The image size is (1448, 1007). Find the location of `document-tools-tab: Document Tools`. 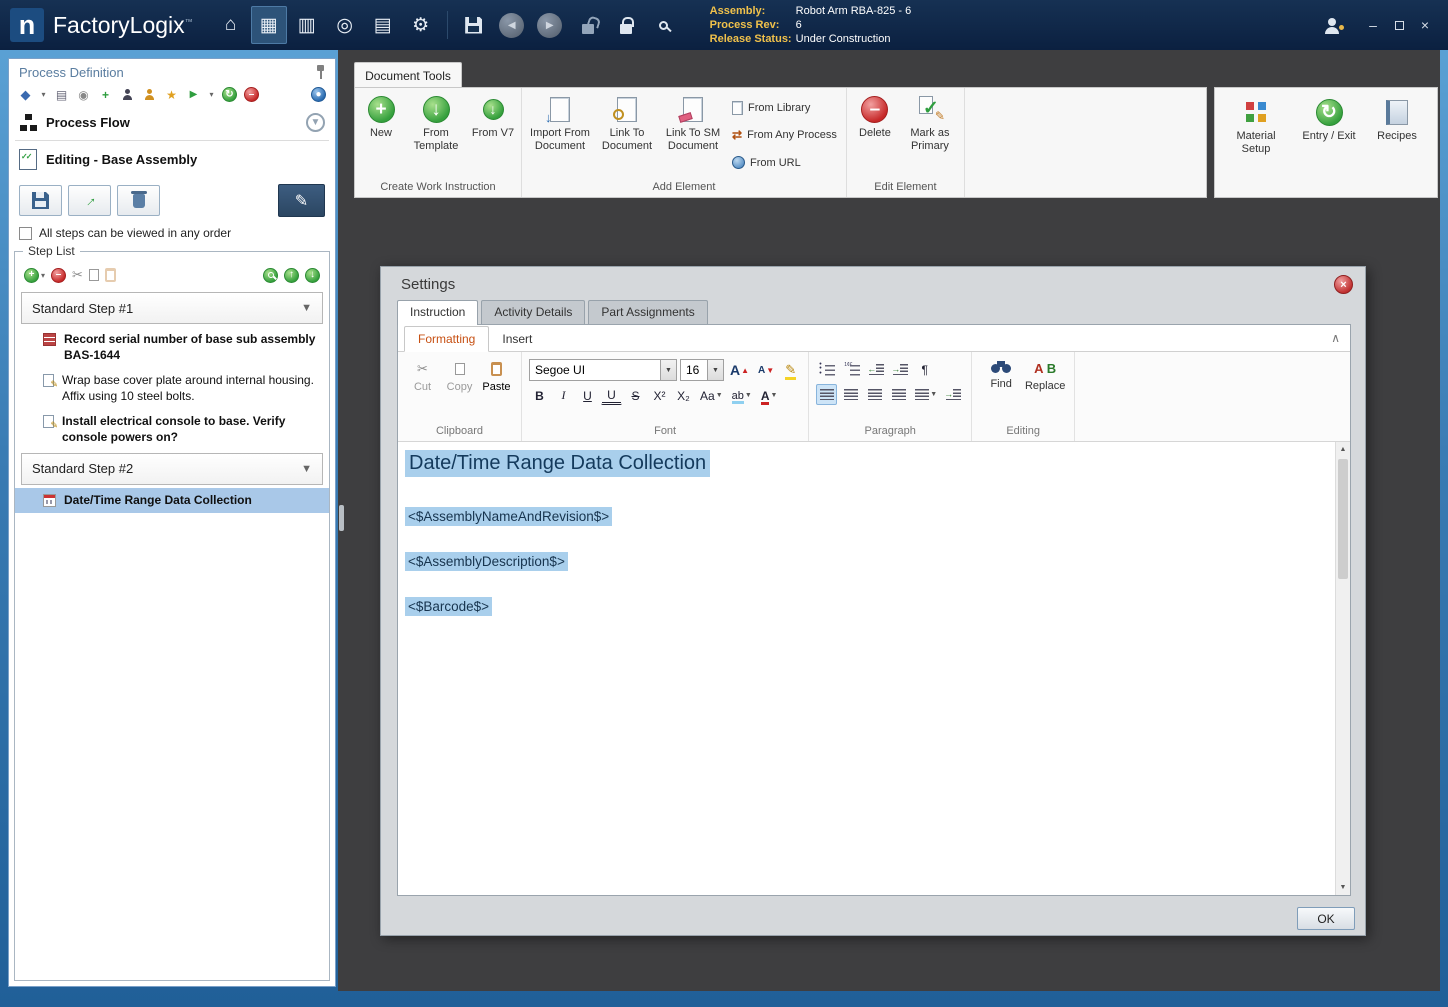

document-tools-tab: Document Tools is located at coordinates (408, 75).